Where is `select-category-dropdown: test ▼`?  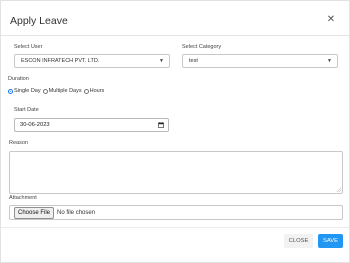
select-category-dropdown: test ▼ is located at coordinates (260, 61).